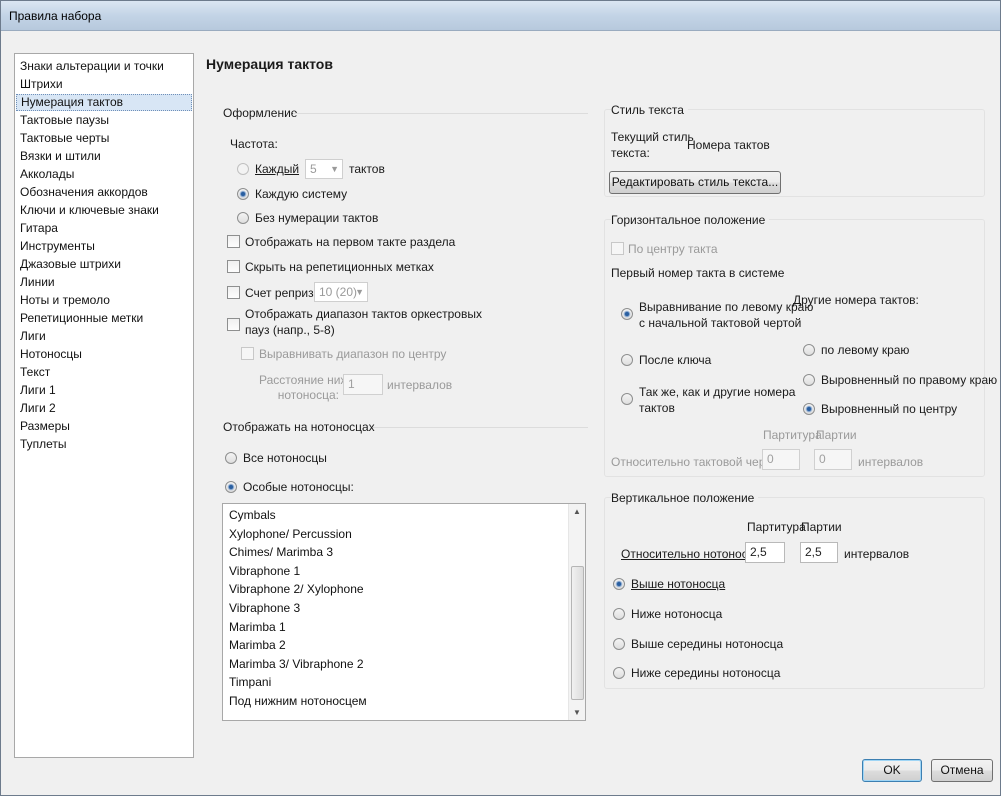 Image resolution: width=1001 pixels, height=796 pixels. I want to click on other-center-radio, so click(809, 409).